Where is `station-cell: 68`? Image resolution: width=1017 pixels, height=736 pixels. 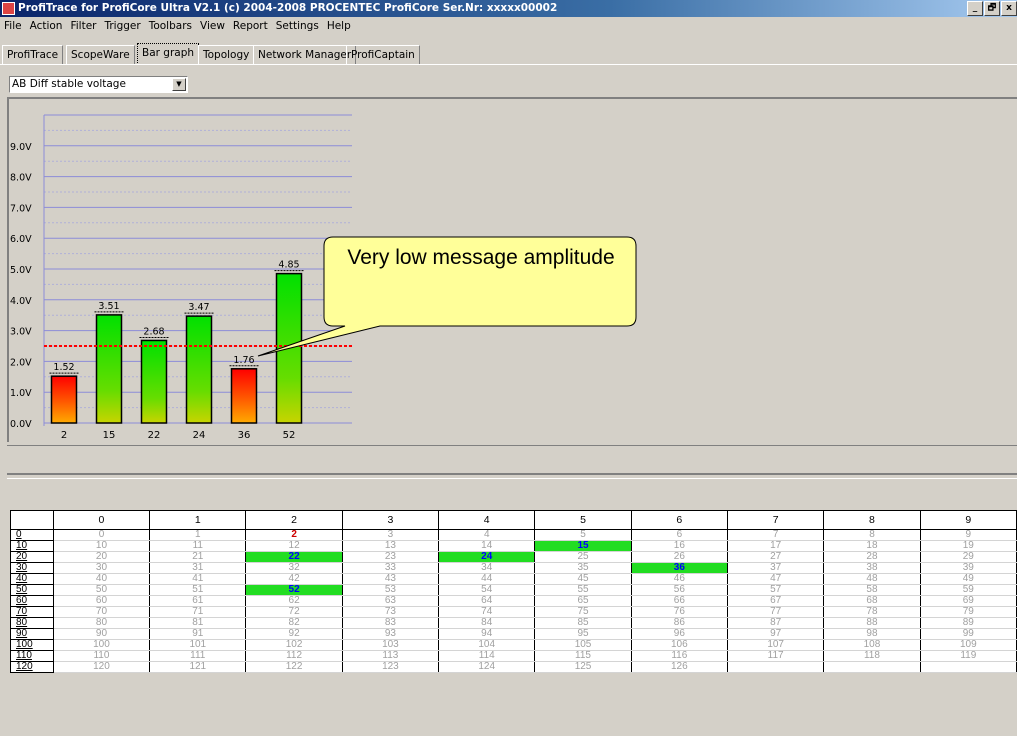 station-cell: 68 is located at coordinates (872, 601).